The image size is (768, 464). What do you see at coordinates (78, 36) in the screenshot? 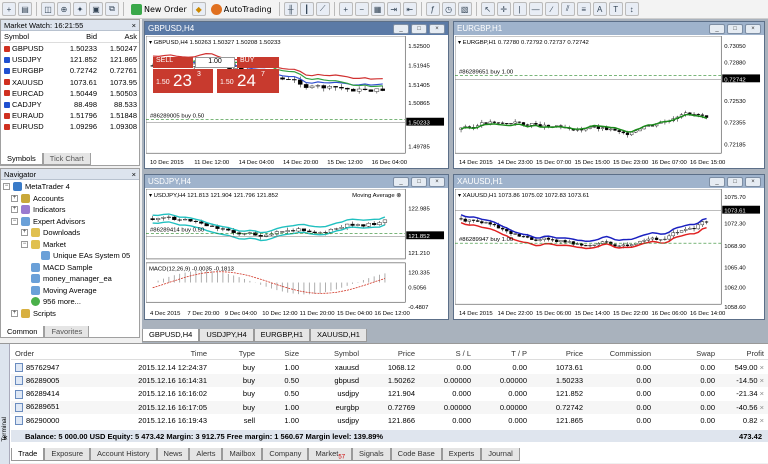
I see `col-bid: Bid` at bounding box center [78, 36].